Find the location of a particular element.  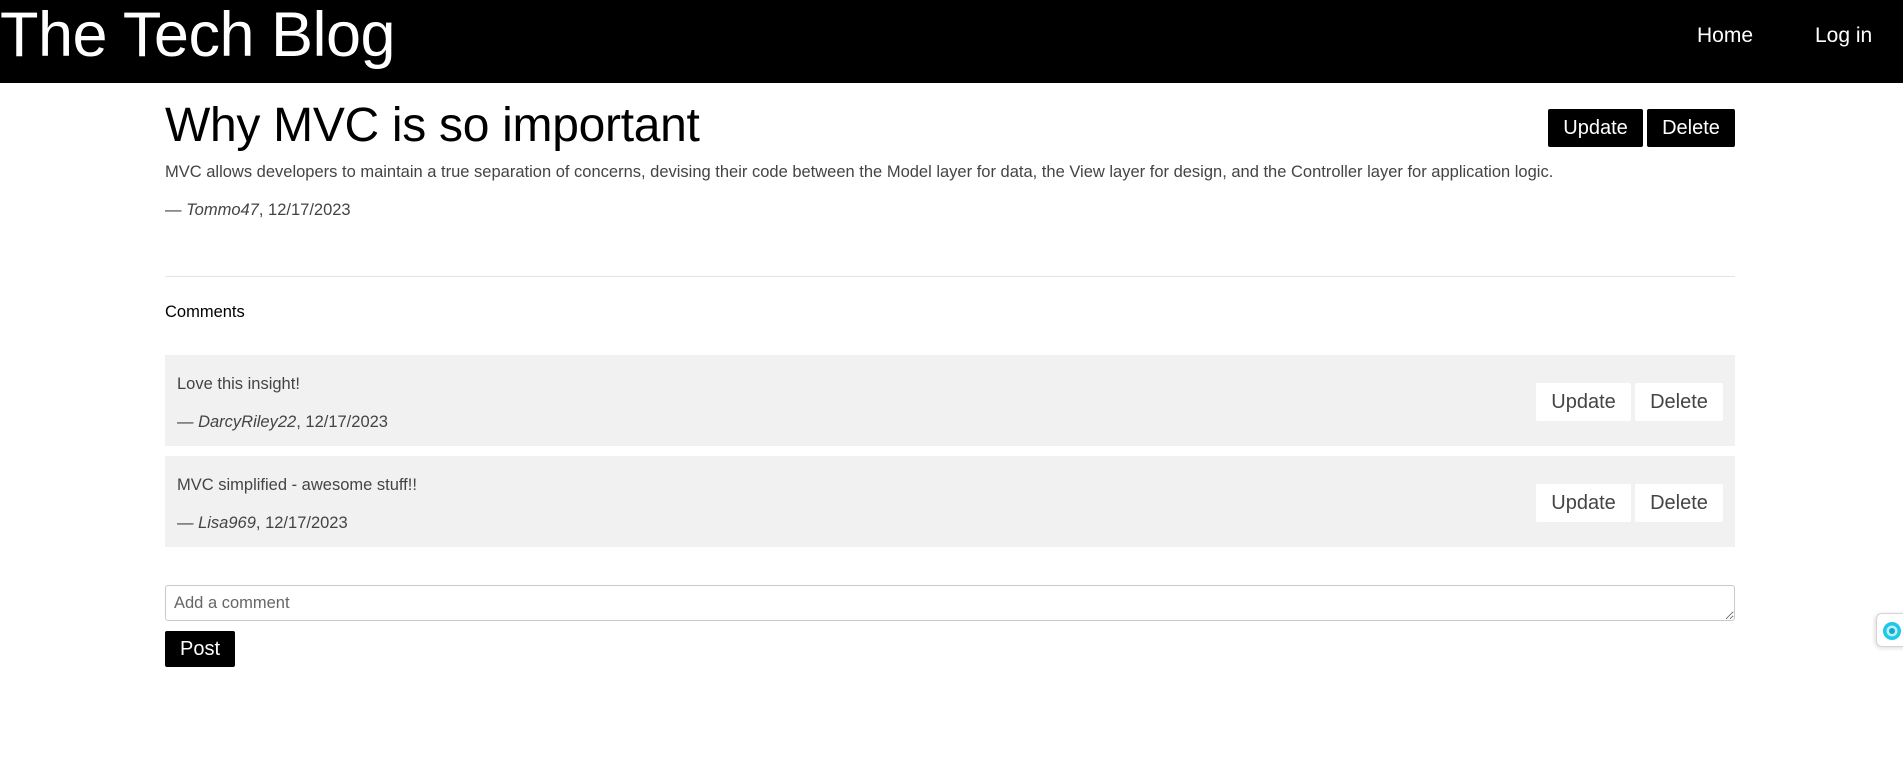

comment-meta: — DarcyRiley22, 12/17/2023 is located at coordinates (282, 422).